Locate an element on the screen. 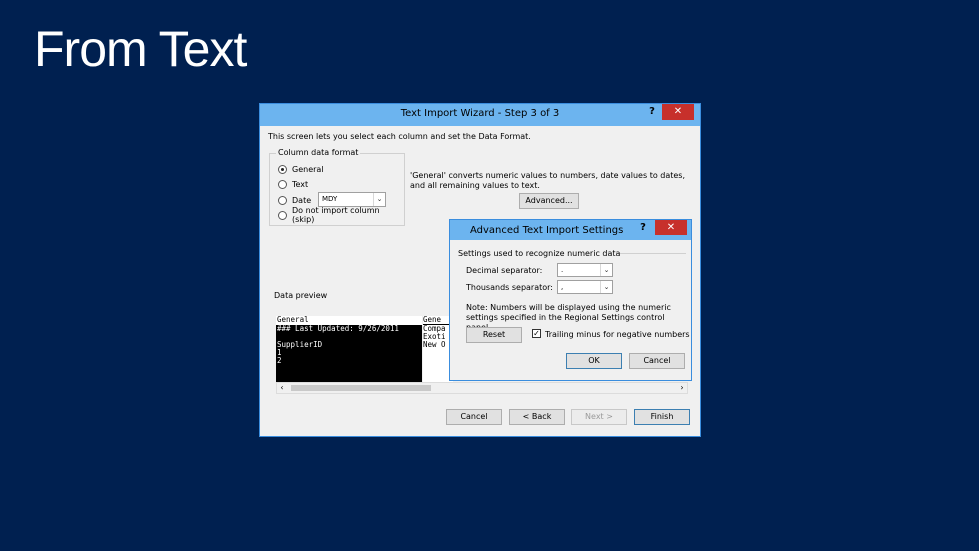  wizard-titlebar: Text Import Wizard - Step 3 of 3 ? ✕ is located at coordinates (480, 115).